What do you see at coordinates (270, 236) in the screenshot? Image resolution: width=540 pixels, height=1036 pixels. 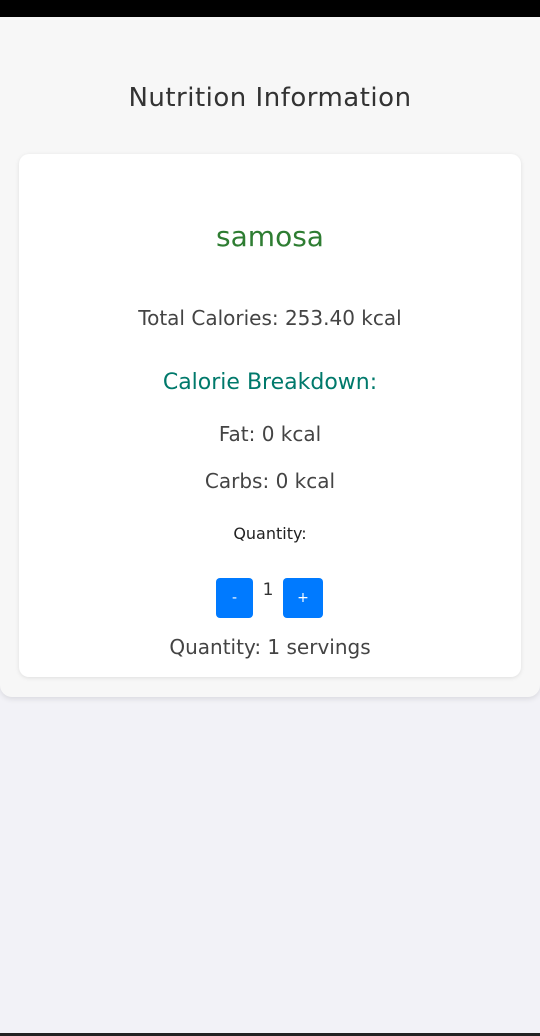 I see `food-name: samosa` at bounding box center [270, 236].